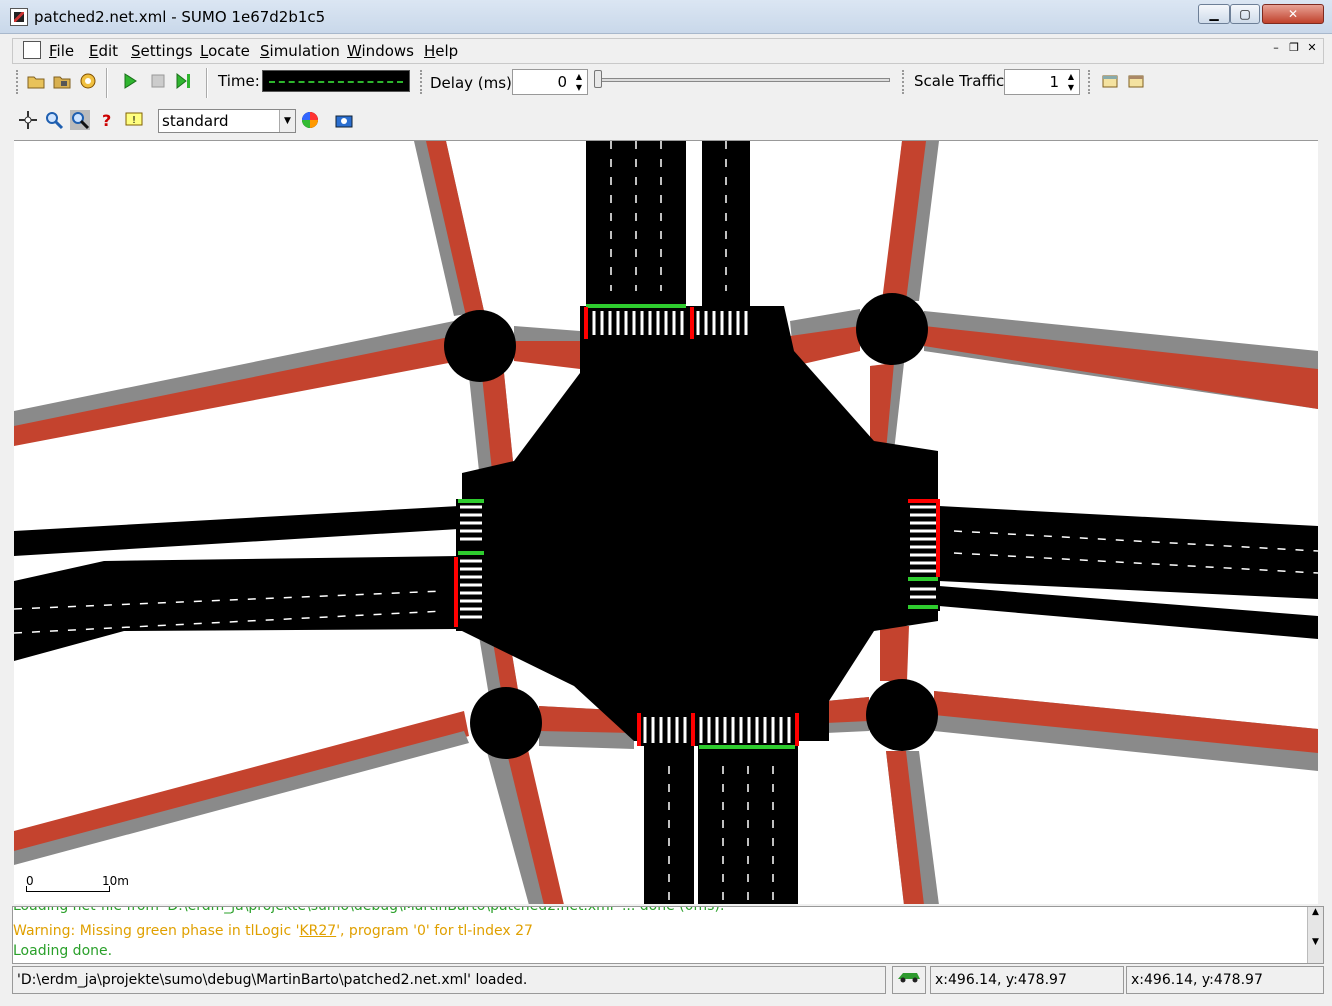 The height and width of the screenshot is (1006, 1332). I want to click on reload-icon, so click(88, 81).